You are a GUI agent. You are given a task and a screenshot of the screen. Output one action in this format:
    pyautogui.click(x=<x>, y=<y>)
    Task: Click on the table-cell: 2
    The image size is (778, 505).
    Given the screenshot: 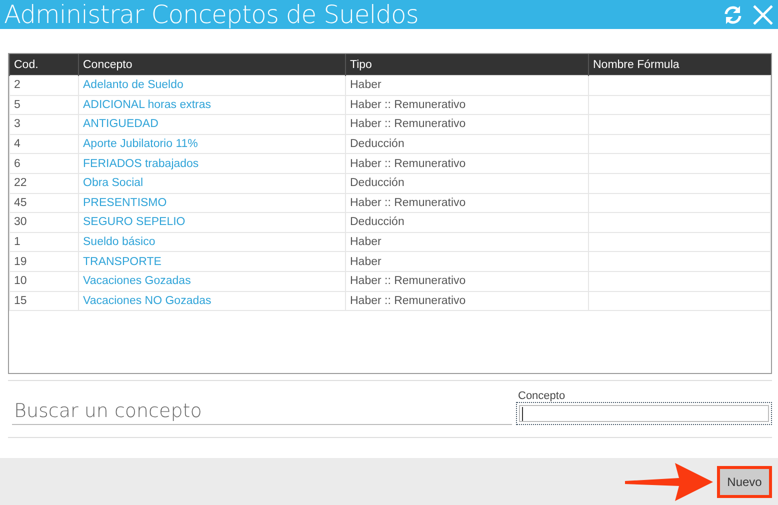 What is the action you would take?
    pyautogui.click(x=44, y=86)
    